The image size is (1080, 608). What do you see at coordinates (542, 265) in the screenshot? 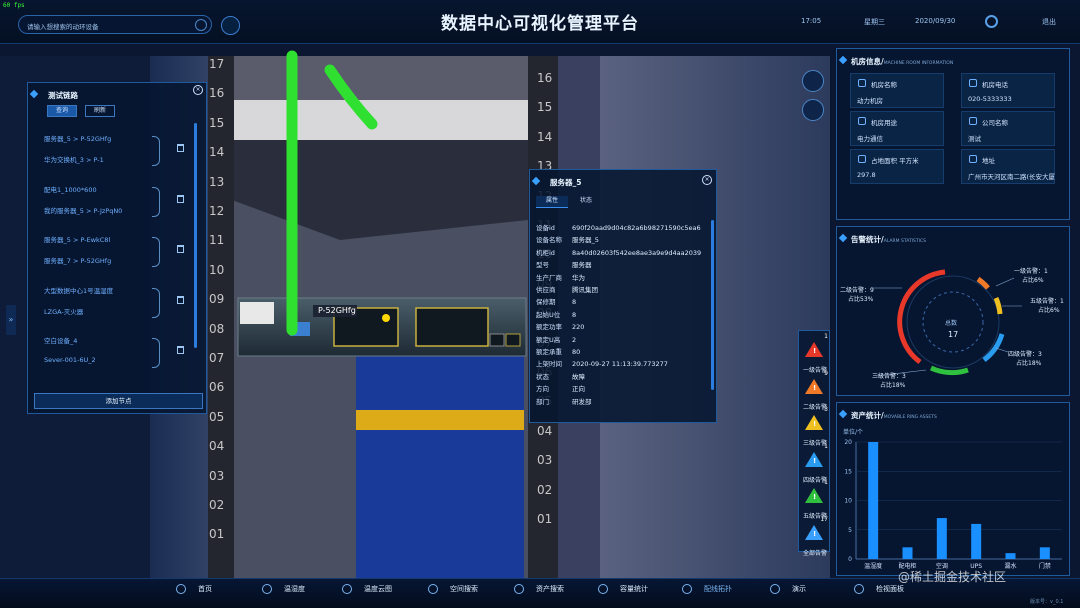
I see `property-key: 型号` at bounding box center [542, 265].